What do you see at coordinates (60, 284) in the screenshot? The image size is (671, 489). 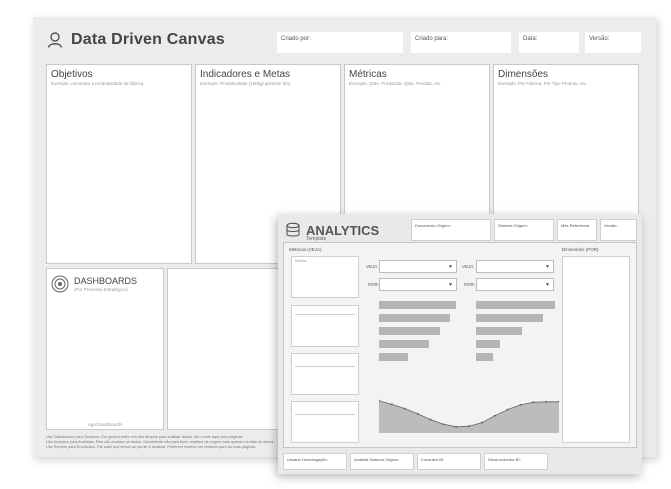 I see `target-icon` at bounding box center [60, 284].